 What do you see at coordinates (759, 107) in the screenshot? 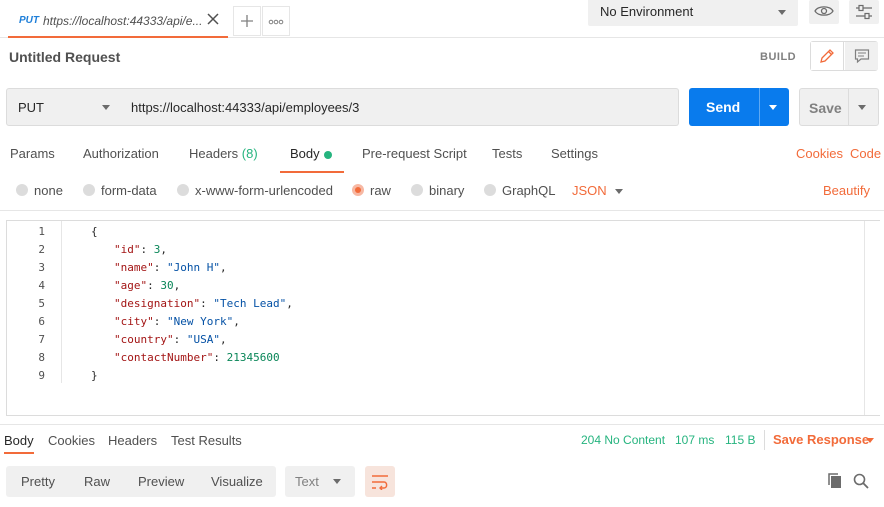
I see `send-split-divider` at bounding box center [759, 107].